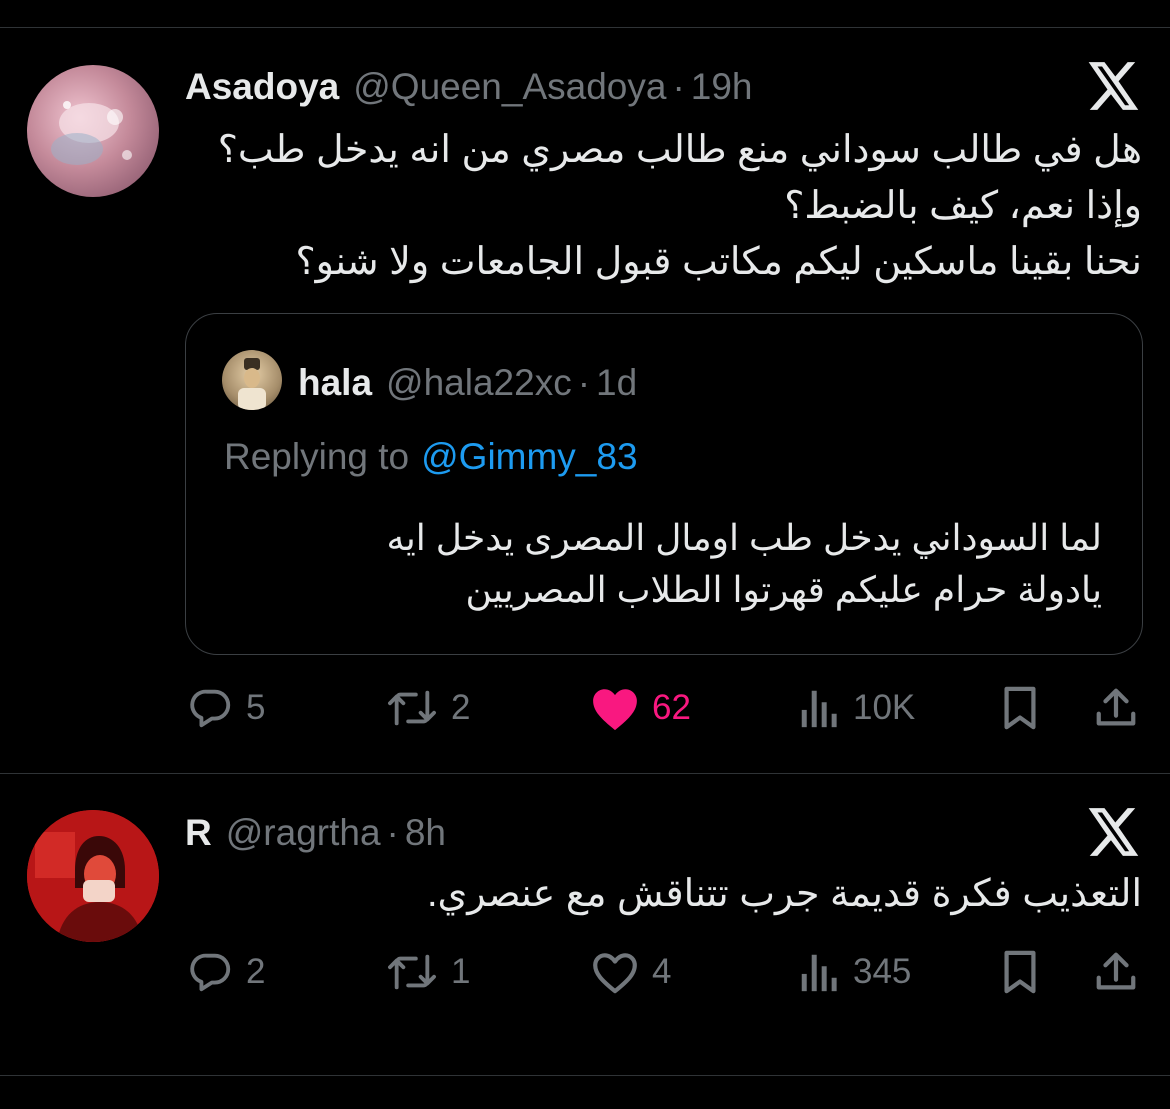 This screenshot has width=1170, height=1109. I want to click on quote-display-name: hala, so click(335, 383).